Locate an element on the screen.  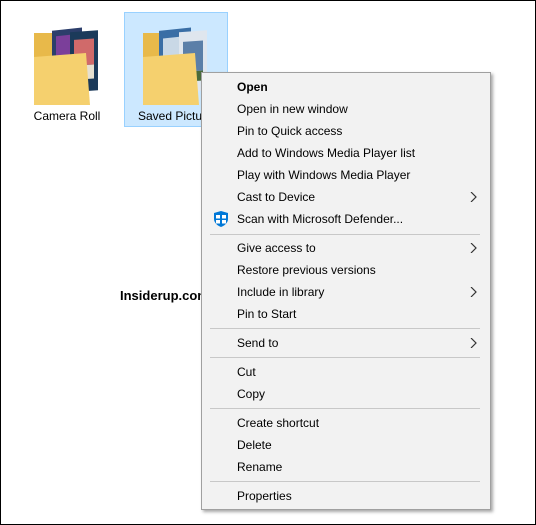
menu-item-add-wmp-list: Add to Windows Media Player list is located at coordinates (346, 153).